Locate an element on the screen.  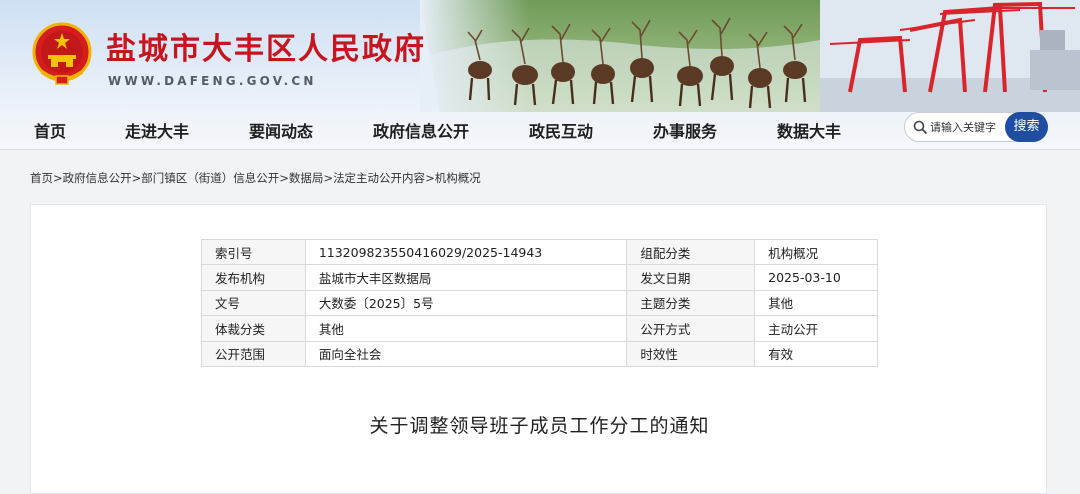
search-icon is located at coordinates (920, 127).